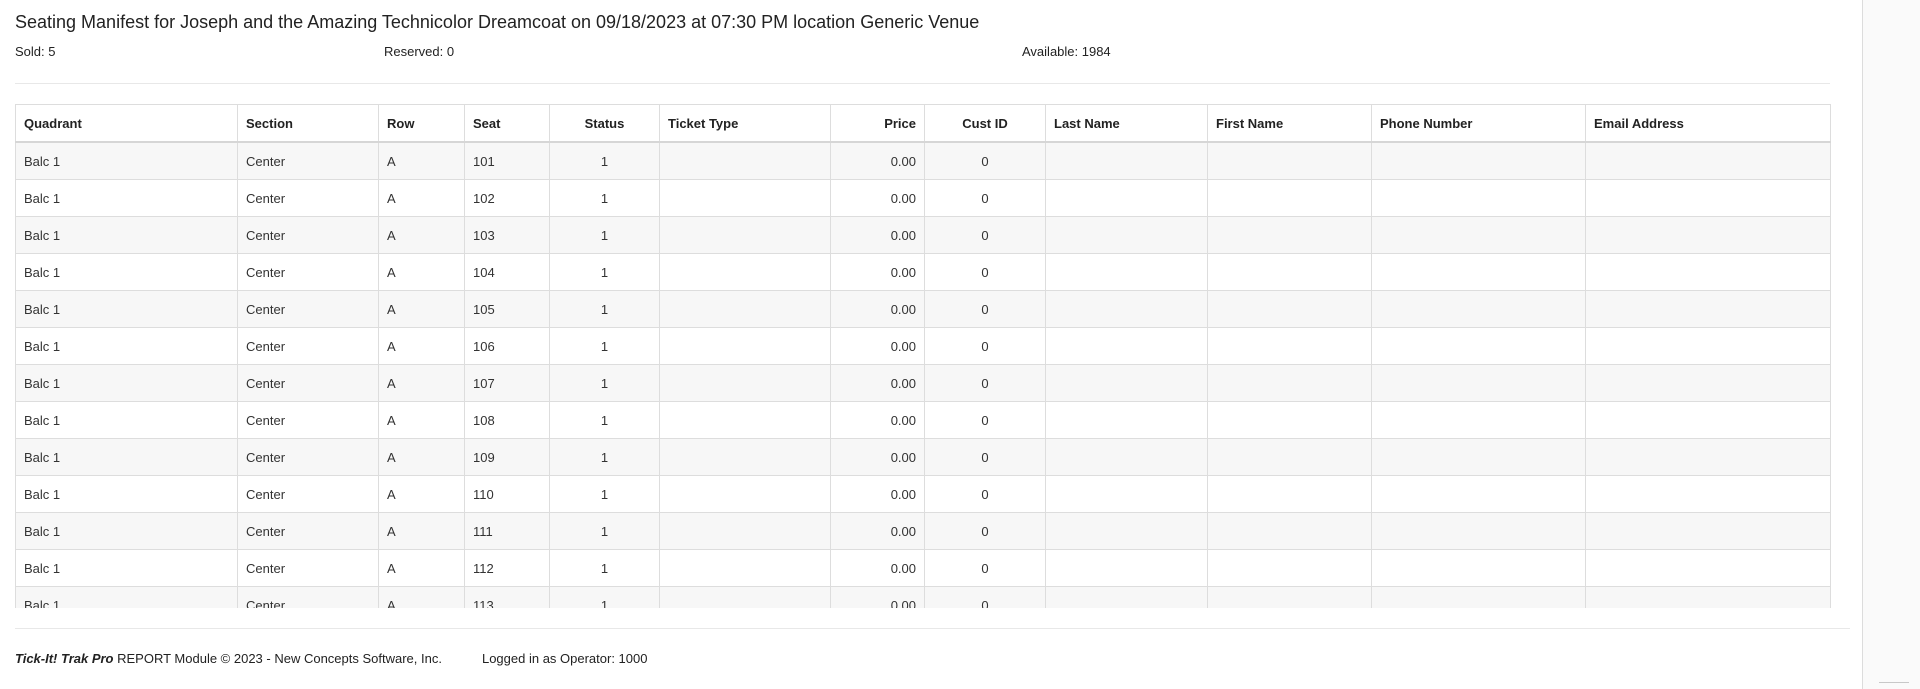  What do you see at coordinates (126, 123) in the screenshot?
I see `column-header-quadrant: Quadrant` at bounding box center [126, 123].